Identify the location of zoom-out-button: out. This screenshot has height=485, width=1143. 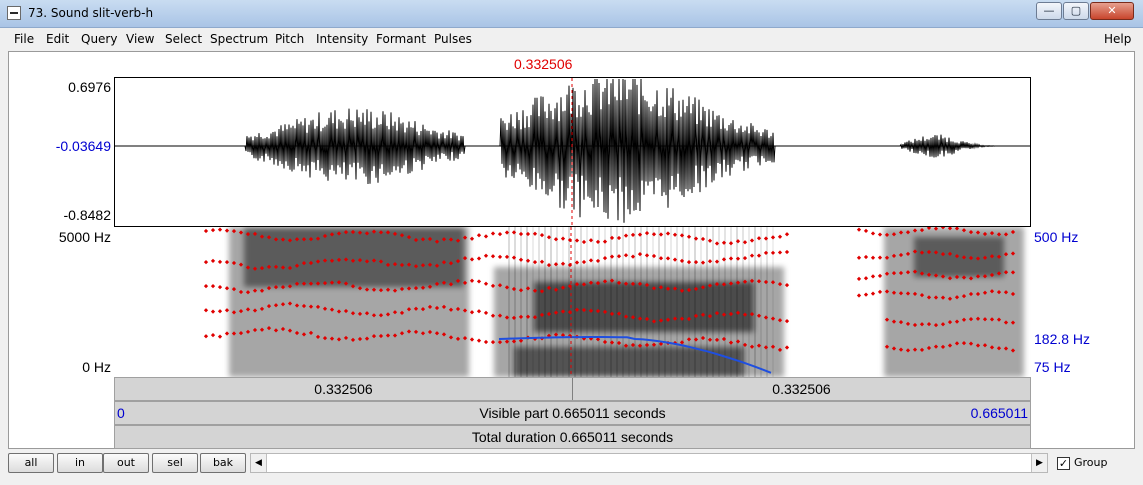
(126, 463).